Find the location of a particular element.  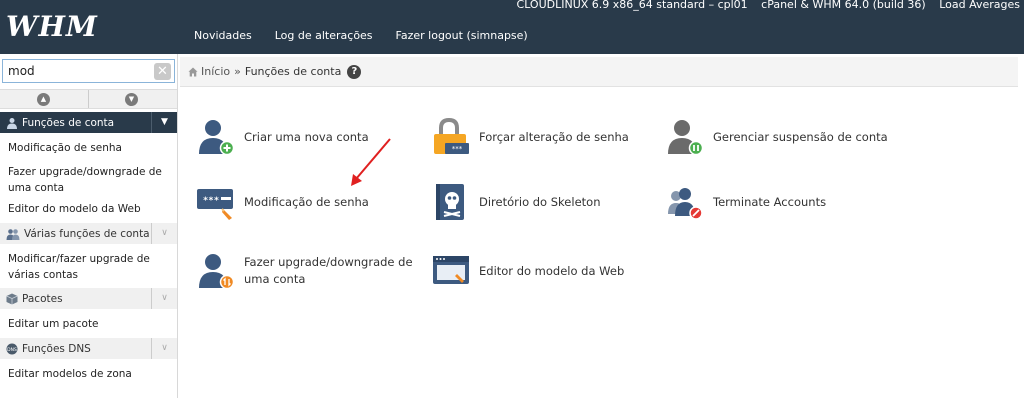

feature-suspend-account: Gerenciar suspensão de conta is located at coordinates (776, 137).